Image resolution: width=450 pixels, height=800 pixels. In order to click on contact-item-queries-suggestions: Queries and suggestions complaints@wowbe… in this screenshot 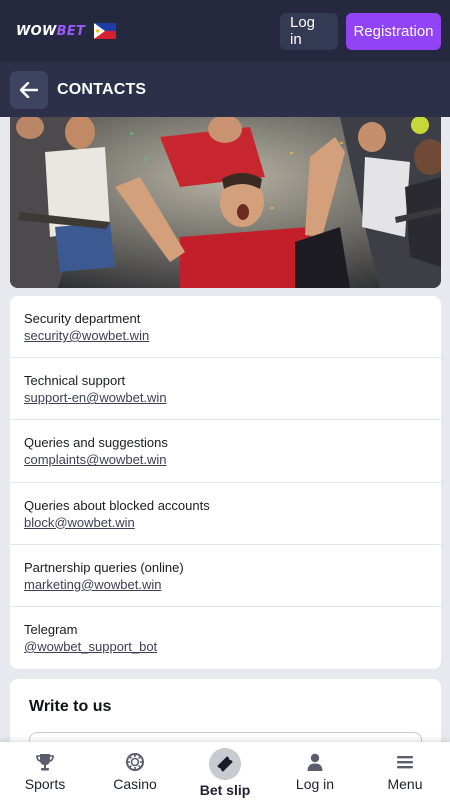, I will do `click(225, 451)`.